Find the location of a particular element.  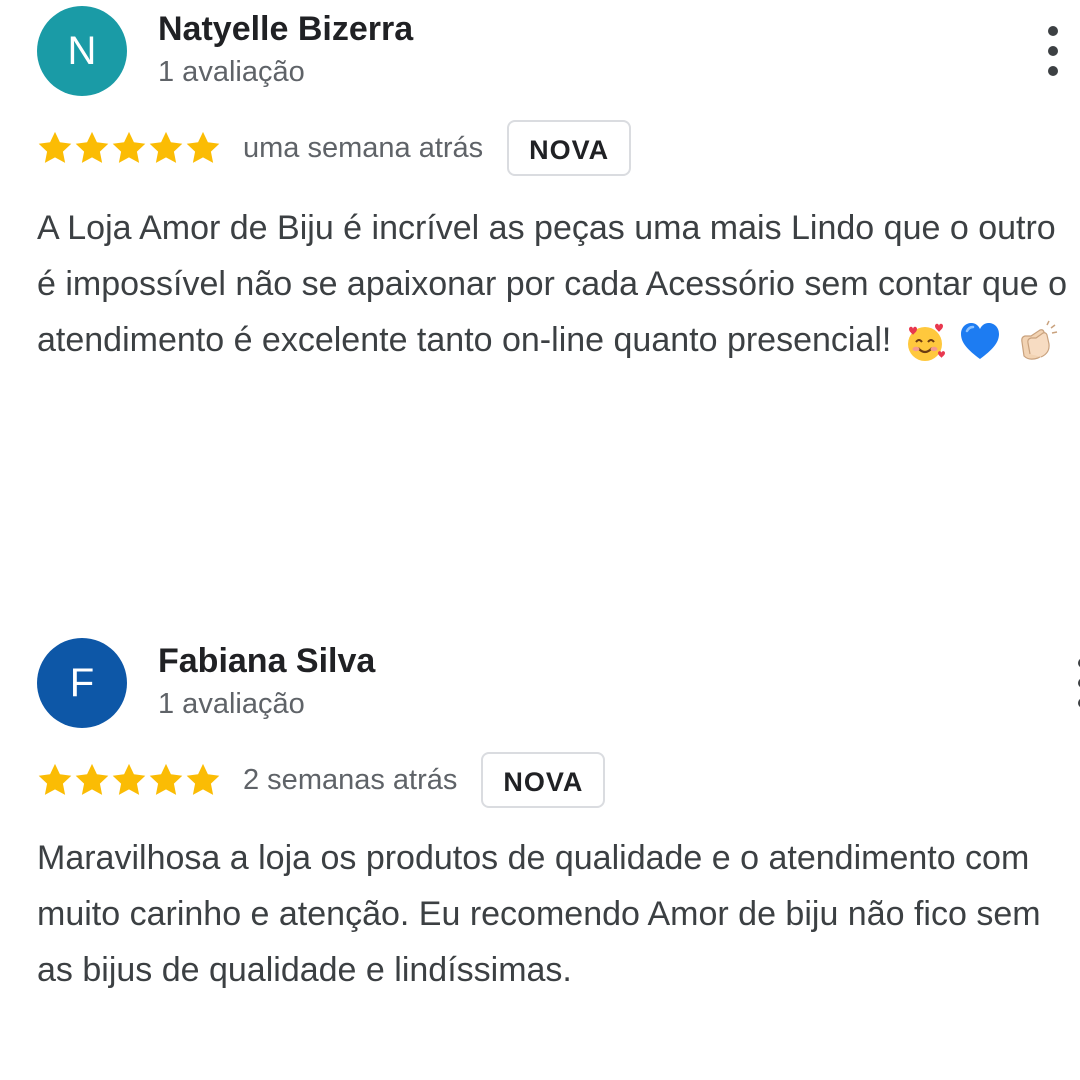

review-date: 2 semanas atrás is located at coordinates (350, 779).